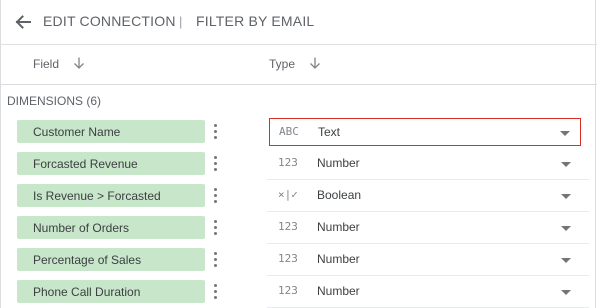 The height and width of the screenshot is (308, 597). I want to click on edit-connection-button: EDIT CONNECTION, so click(109, 21).